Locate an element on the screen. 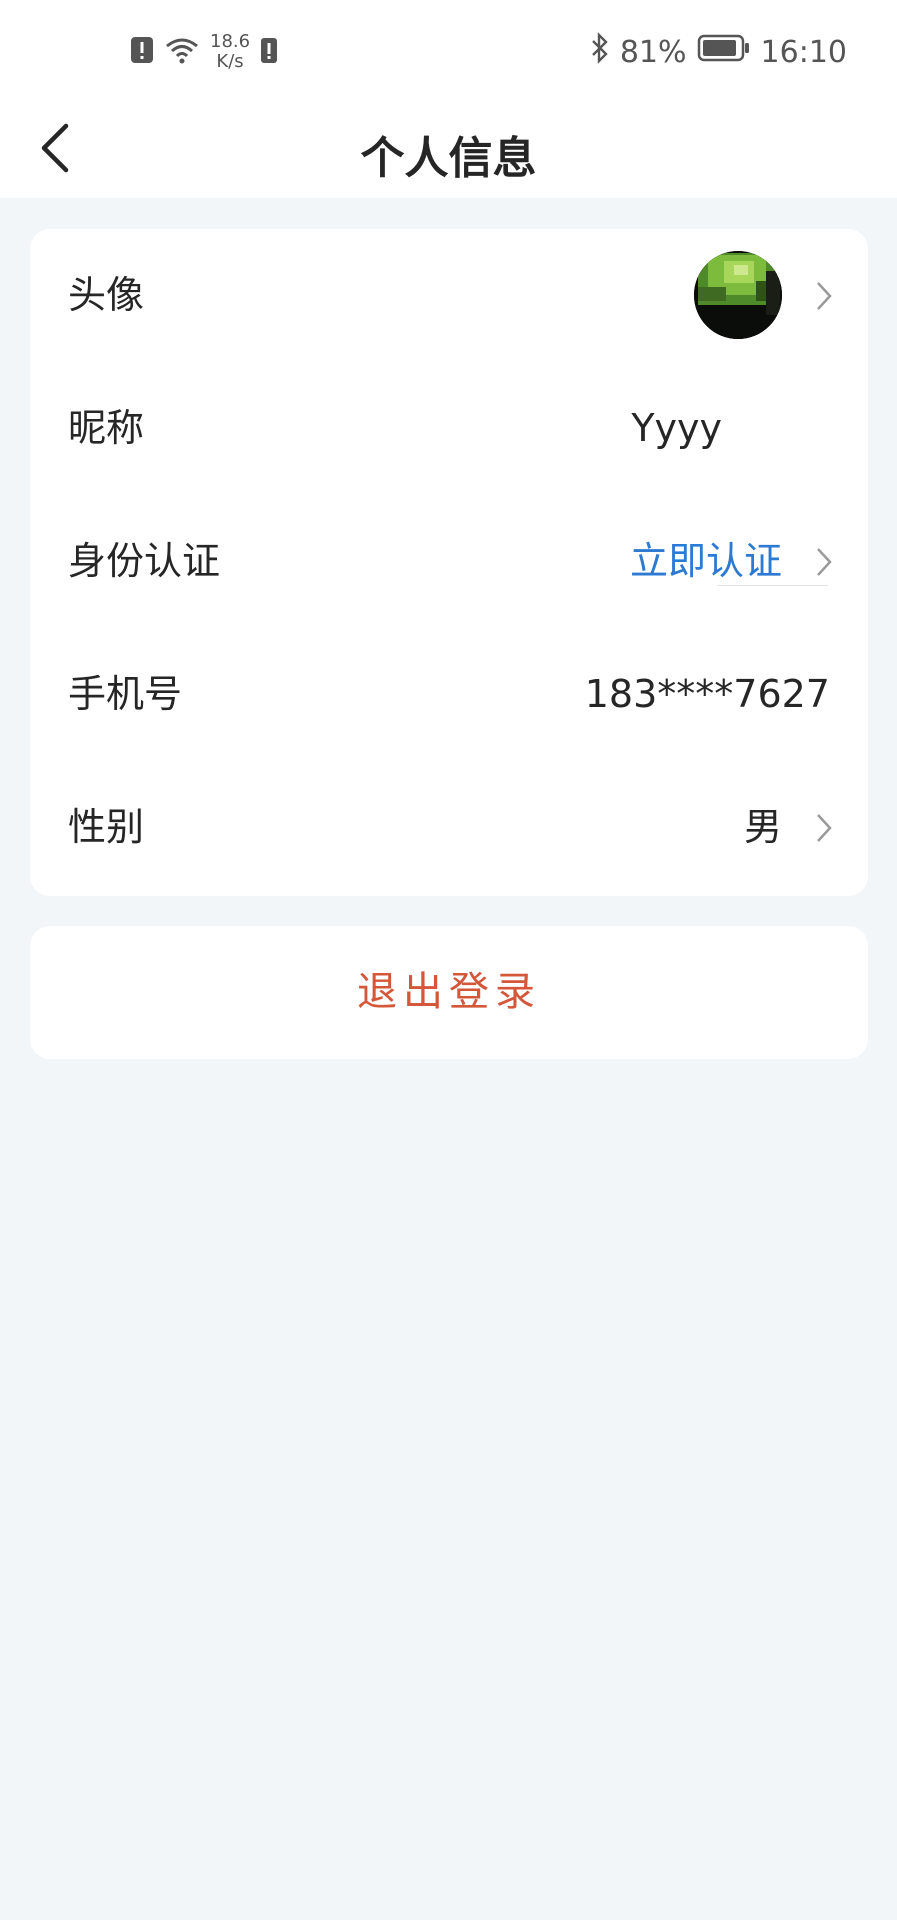  header: 个人信息 is located at coordinates (448, 149).